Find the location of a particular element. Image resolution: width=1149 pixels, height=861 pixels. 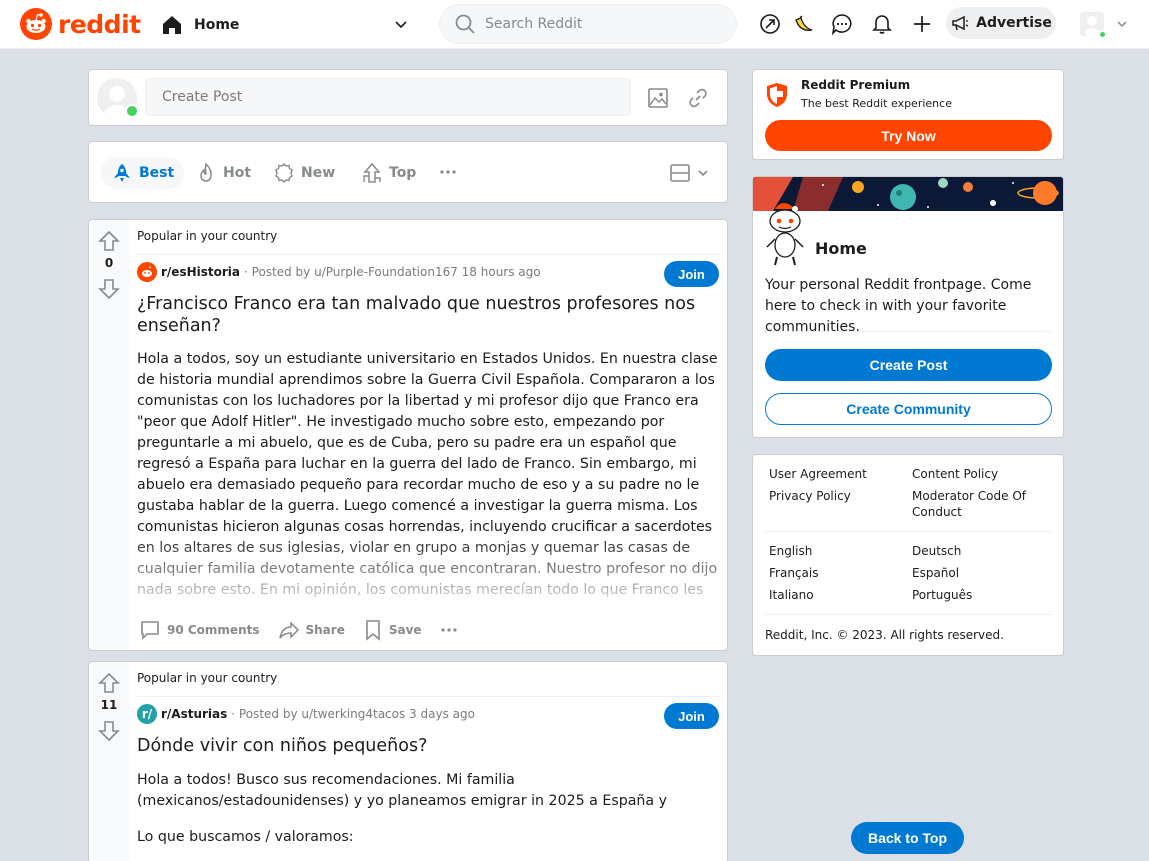

layout-switcher is located at coordinates (689, 173).